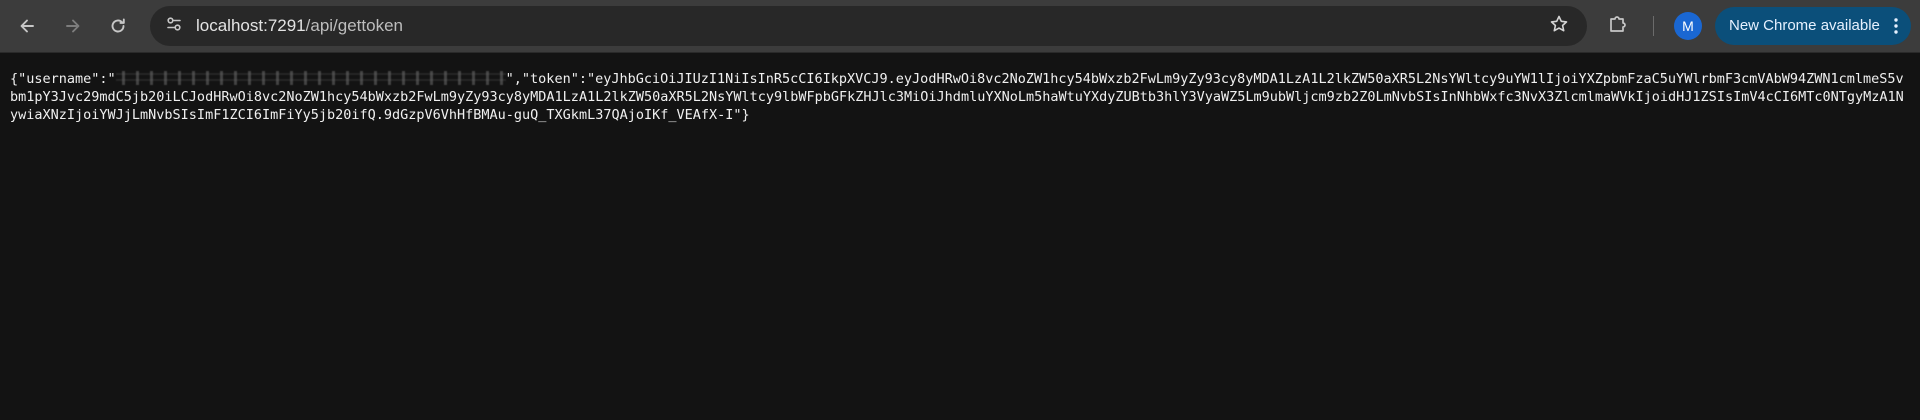 Image resolution: width=1920 pixels, height=420 pixels. I want to click on url-host: localhost:7291, so click(251, 25).